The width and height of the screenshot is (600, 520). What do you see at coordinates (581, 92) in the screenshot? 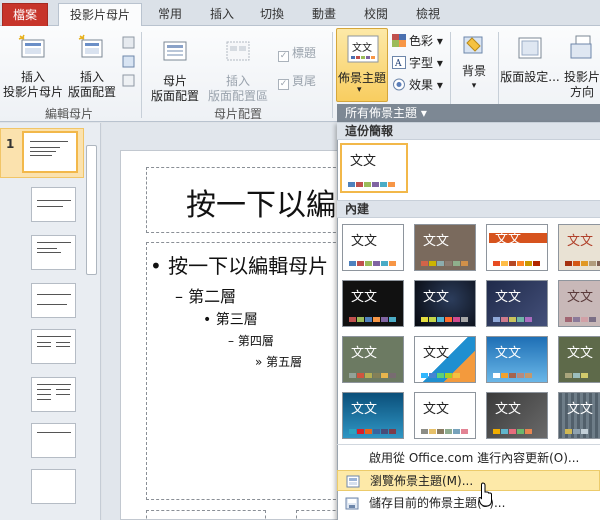
I see `slide-orientation-label-2: 方向` at bounding box center [581, 92].